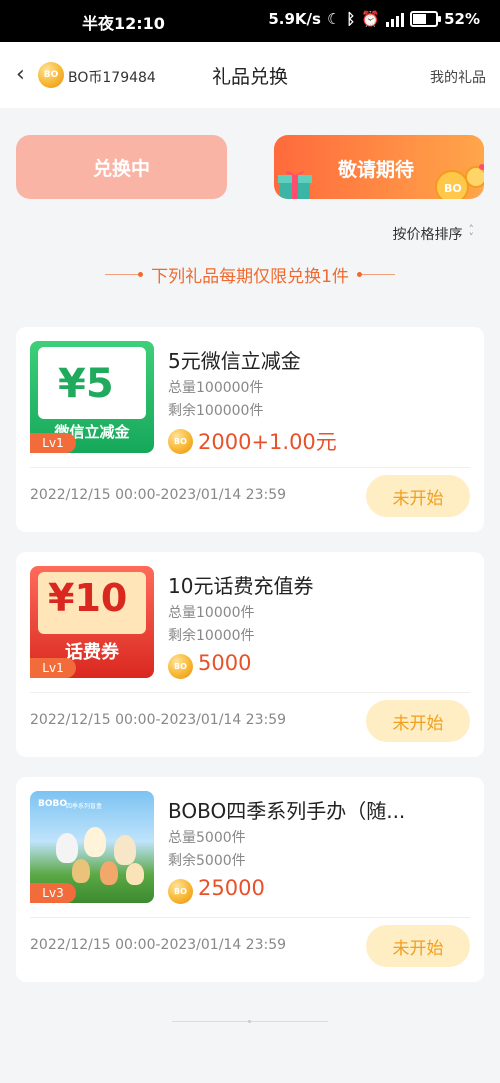 The width and height of the screenshot is (500, 1083). Describe the element at coordinates (211, 636) in the screenshot. I see `gift-remaining: 剩余10000件` at that location.